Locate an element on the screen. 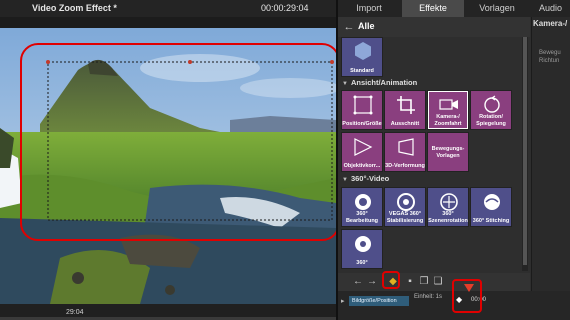  effect-tile-standard: Standard is located at coordinates (362, 57).